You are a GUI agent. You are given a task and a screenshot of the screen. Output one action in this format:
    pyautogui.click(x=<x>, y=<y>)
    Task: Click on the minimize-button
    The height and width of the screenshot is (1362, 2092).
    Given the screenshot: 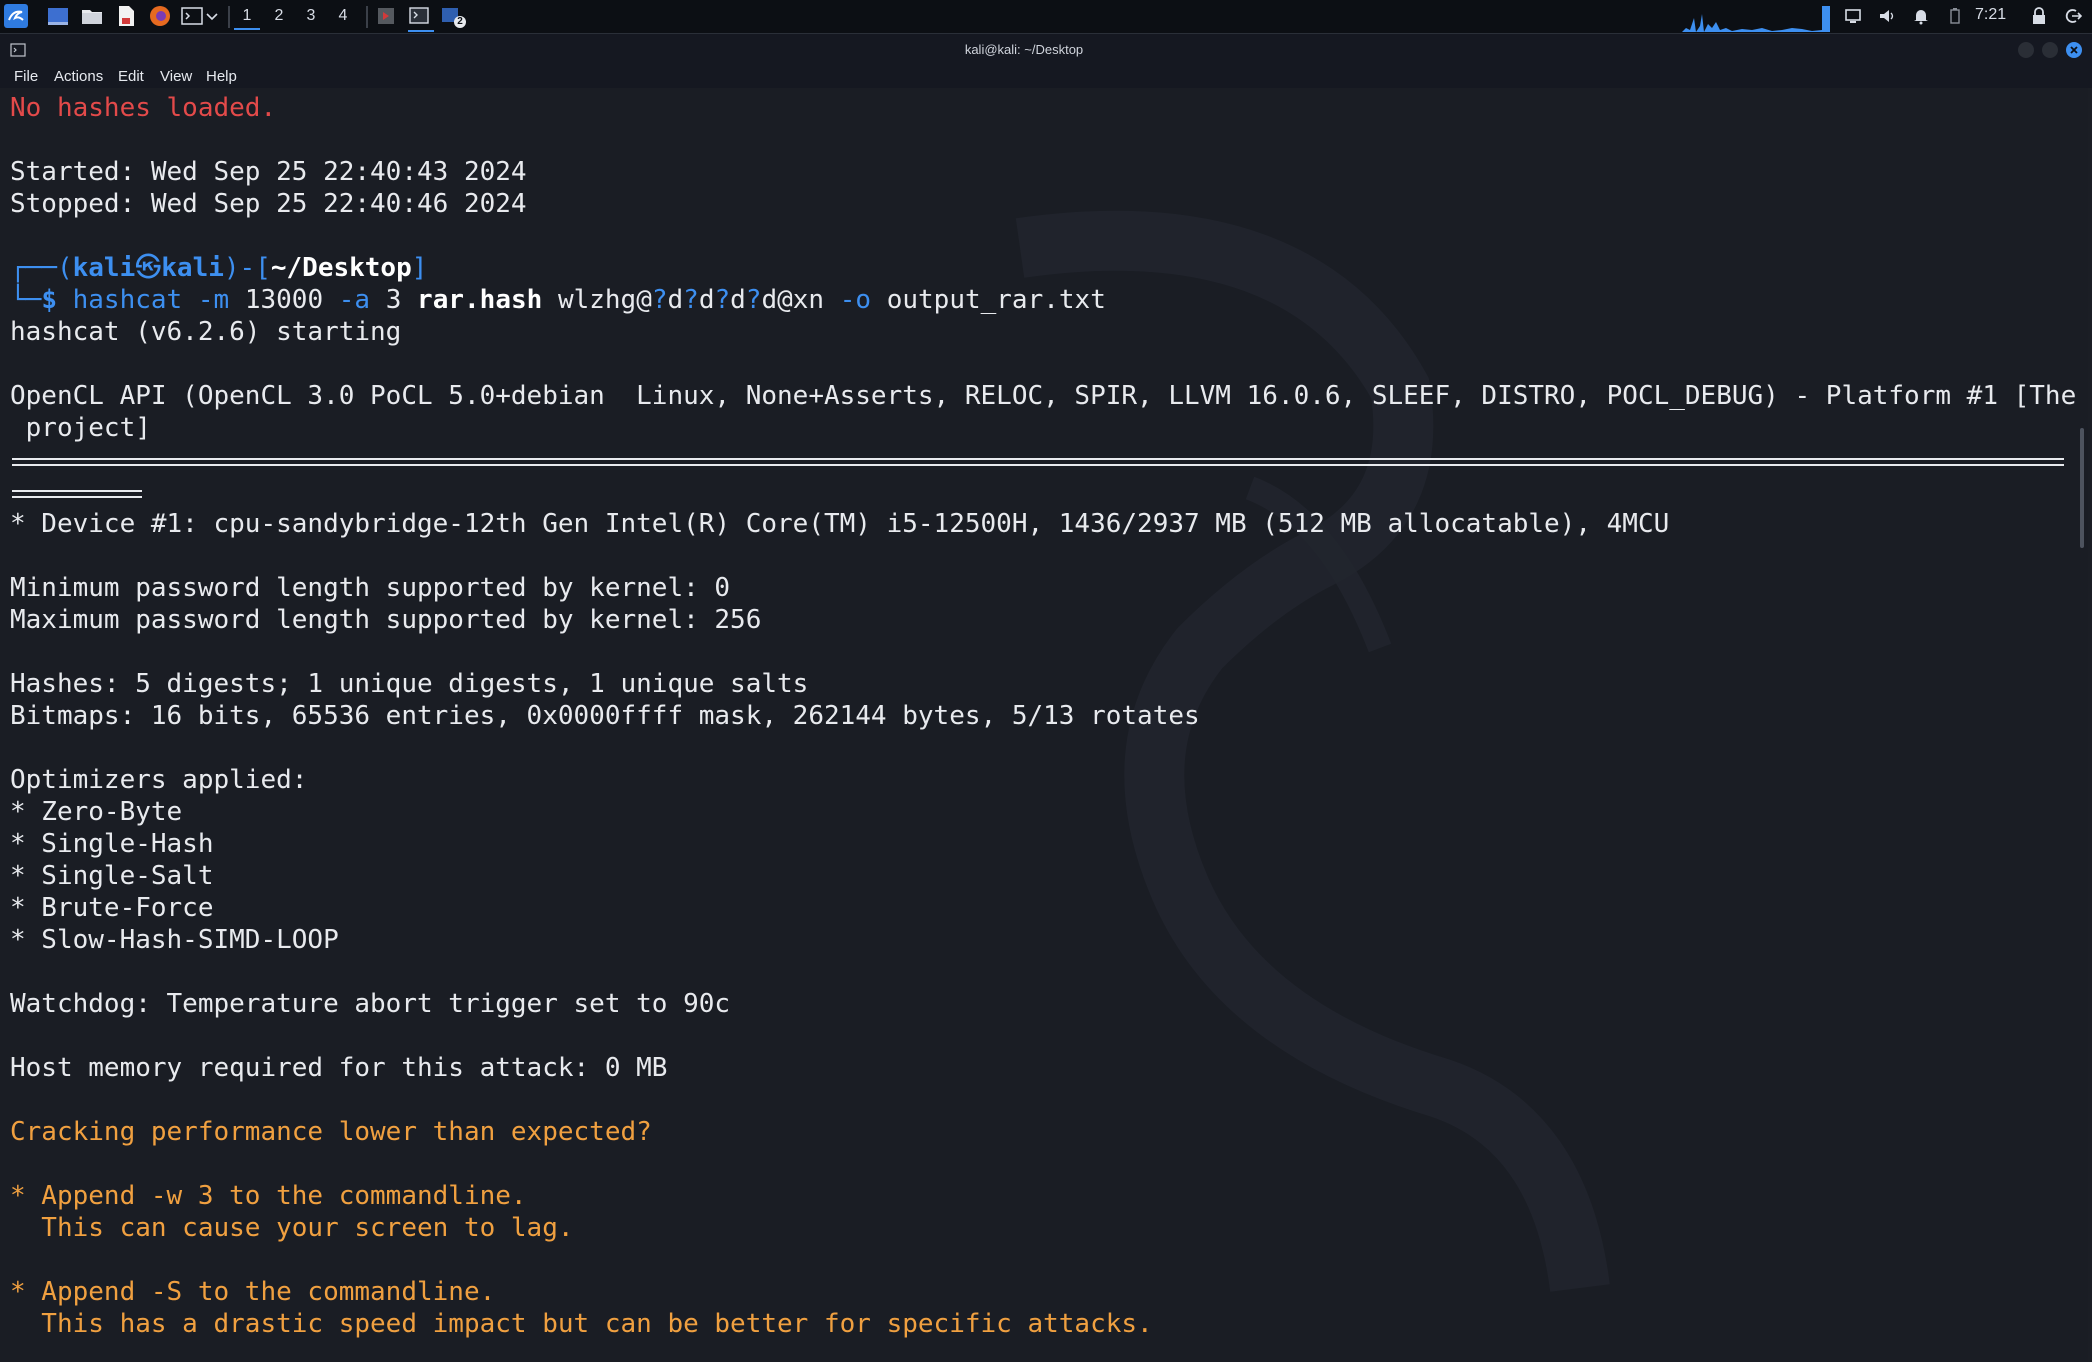 What is the action you would take?
    pyautogui.click(x=2026, y=50)
    